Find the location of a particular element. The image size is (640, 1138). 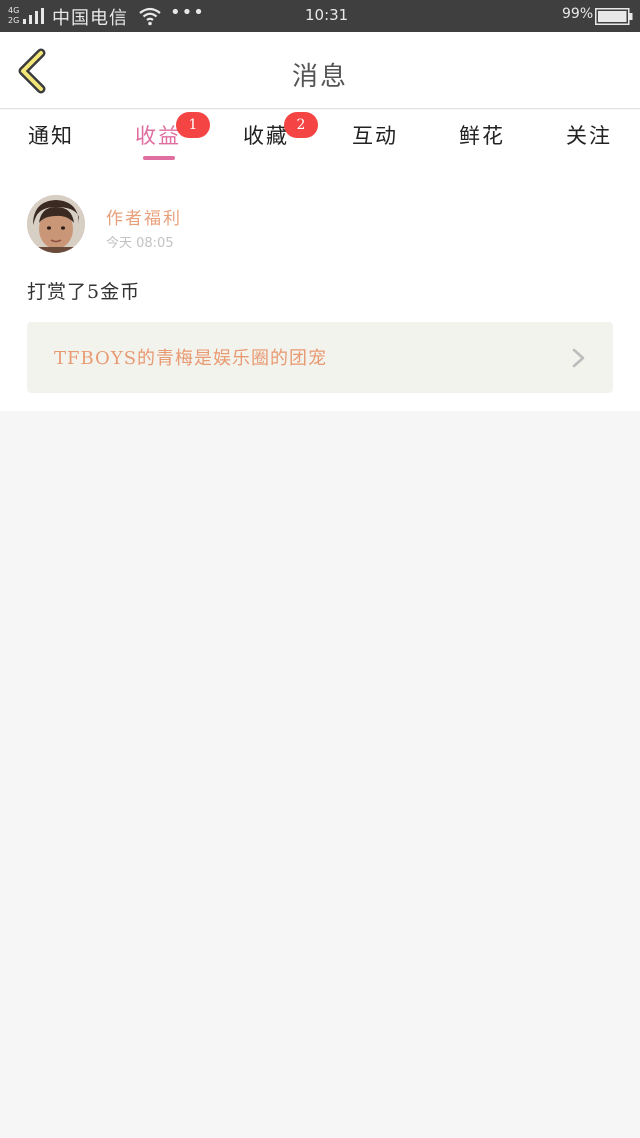

tab-label: 收益 is located at coordinates (158, 136).